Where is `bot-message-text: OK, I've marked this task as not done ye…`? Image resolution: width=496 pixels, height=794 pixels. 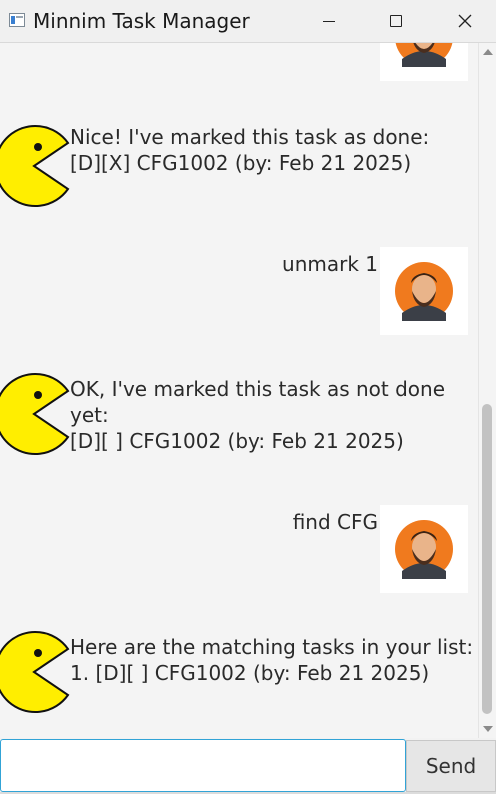
bot-message-text: OK, I've marked this task as not done ye… is located at coordinates (258, 415).